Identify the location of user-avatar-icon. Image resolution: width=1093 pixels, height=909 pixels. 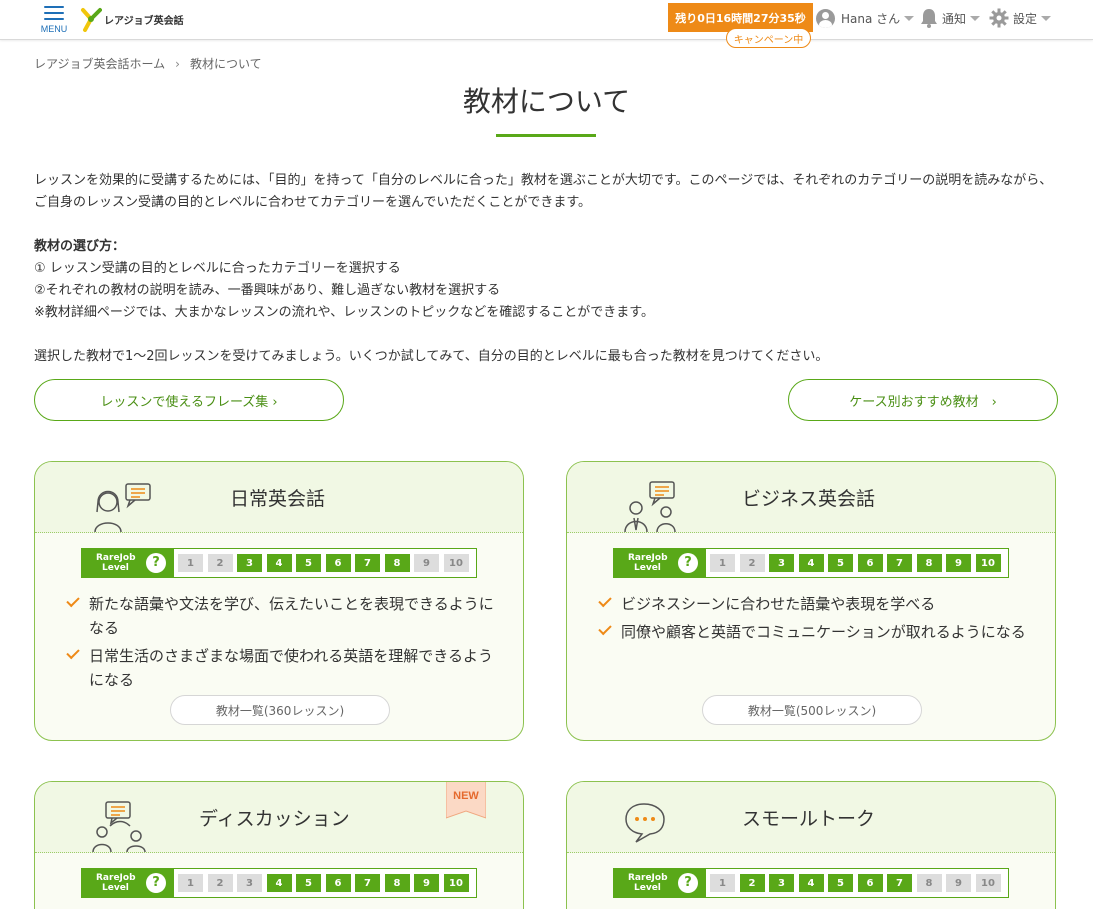
(825, 18).